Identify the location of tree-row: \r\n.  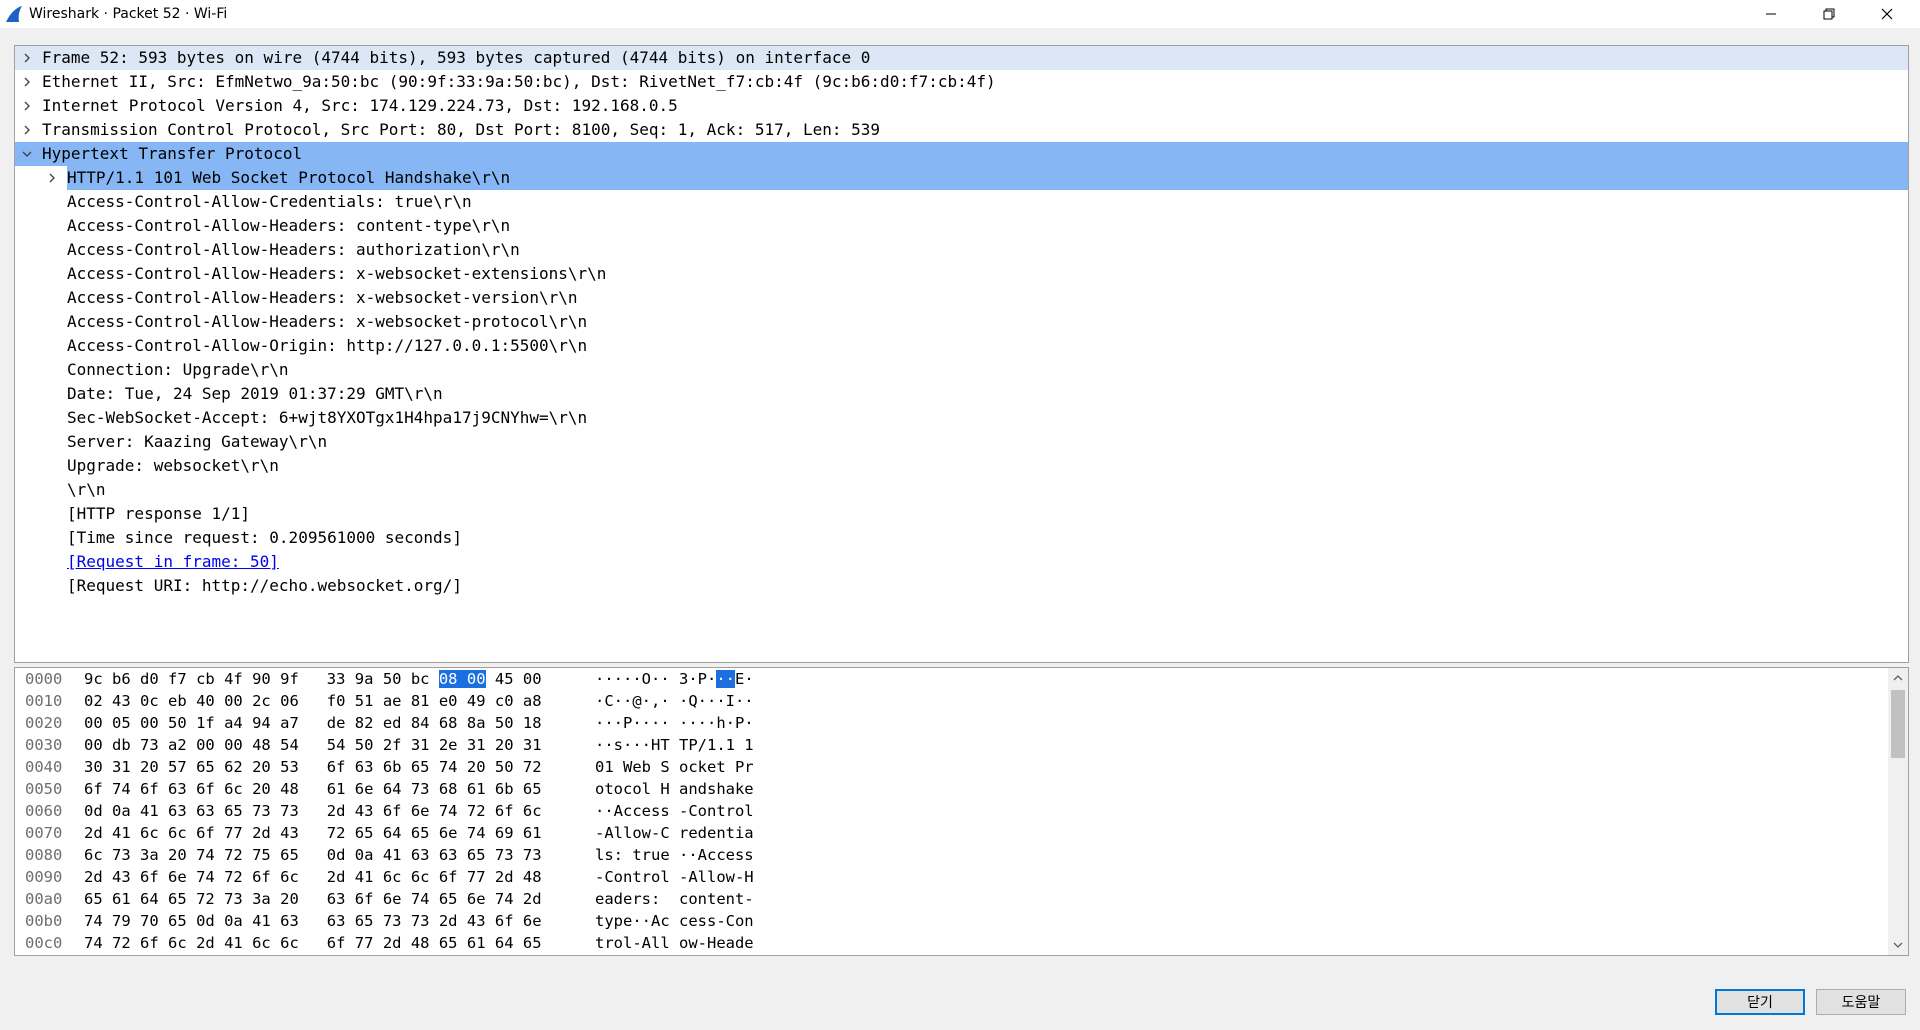
(961, 490).